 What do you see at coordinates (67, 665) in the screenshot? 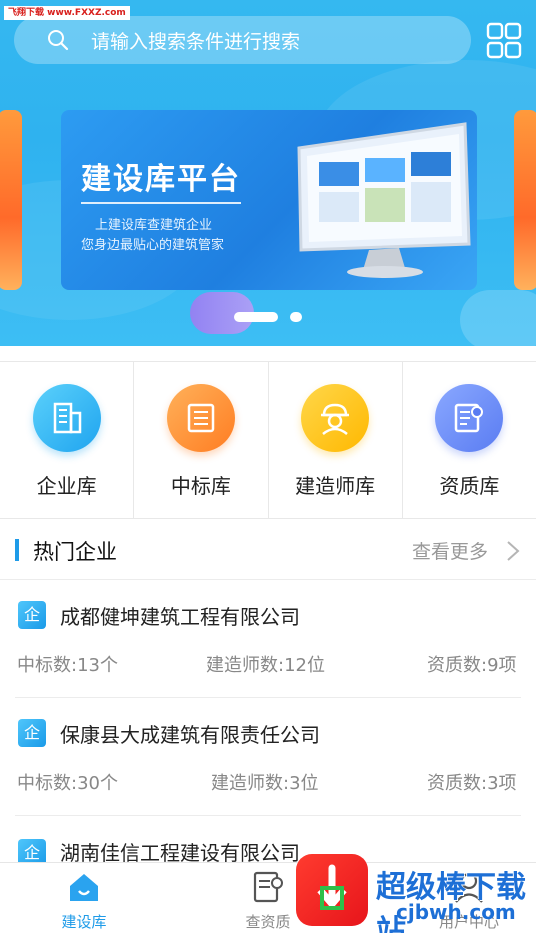
I see `bid-count: 中标数:13个` at bounding box center [67, 665].